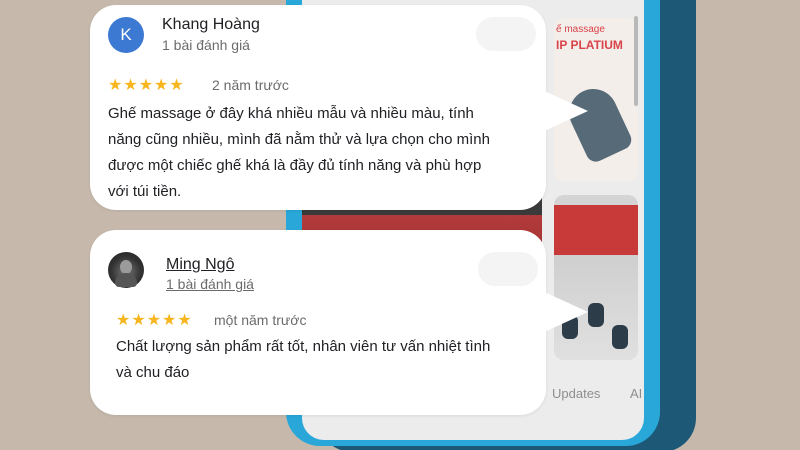 The height and width of the screenshot is (450, 800). Describe the element at coordinates (126, 280) in the screenshot. I see `avatar-body` at that location.